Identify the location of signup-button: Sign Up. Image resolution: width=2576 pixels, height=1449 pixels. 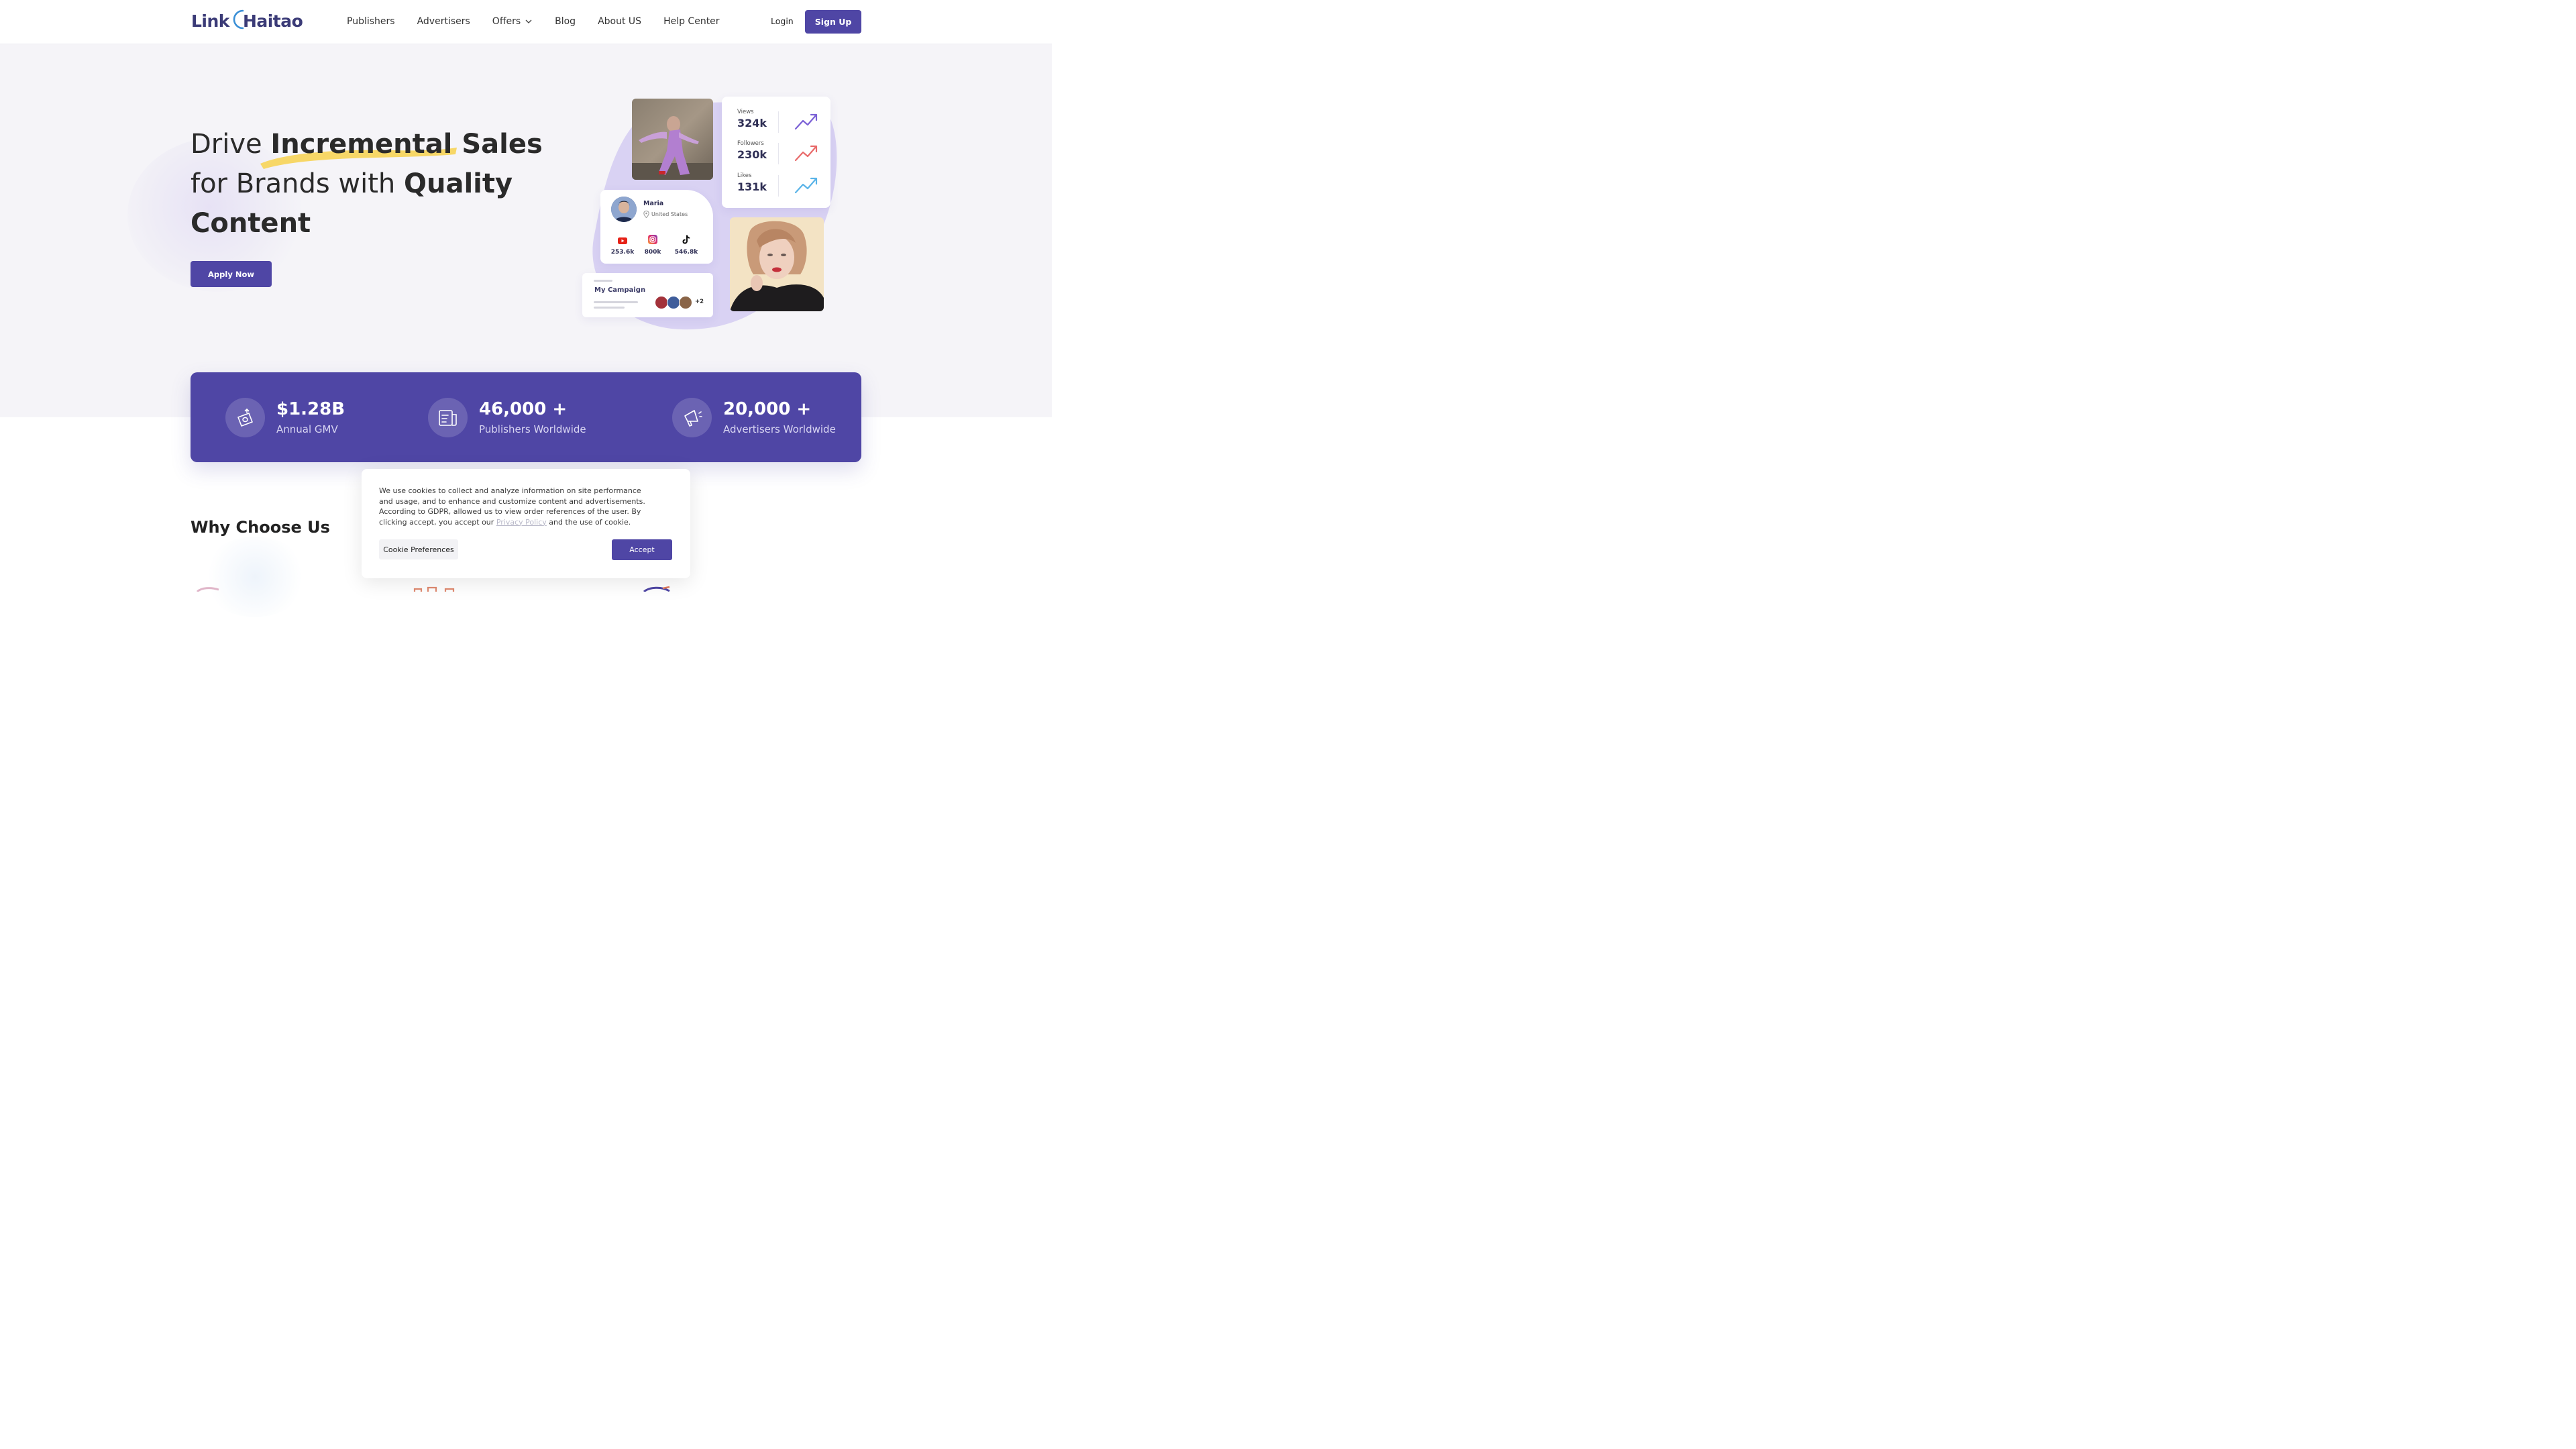
(833, 22).